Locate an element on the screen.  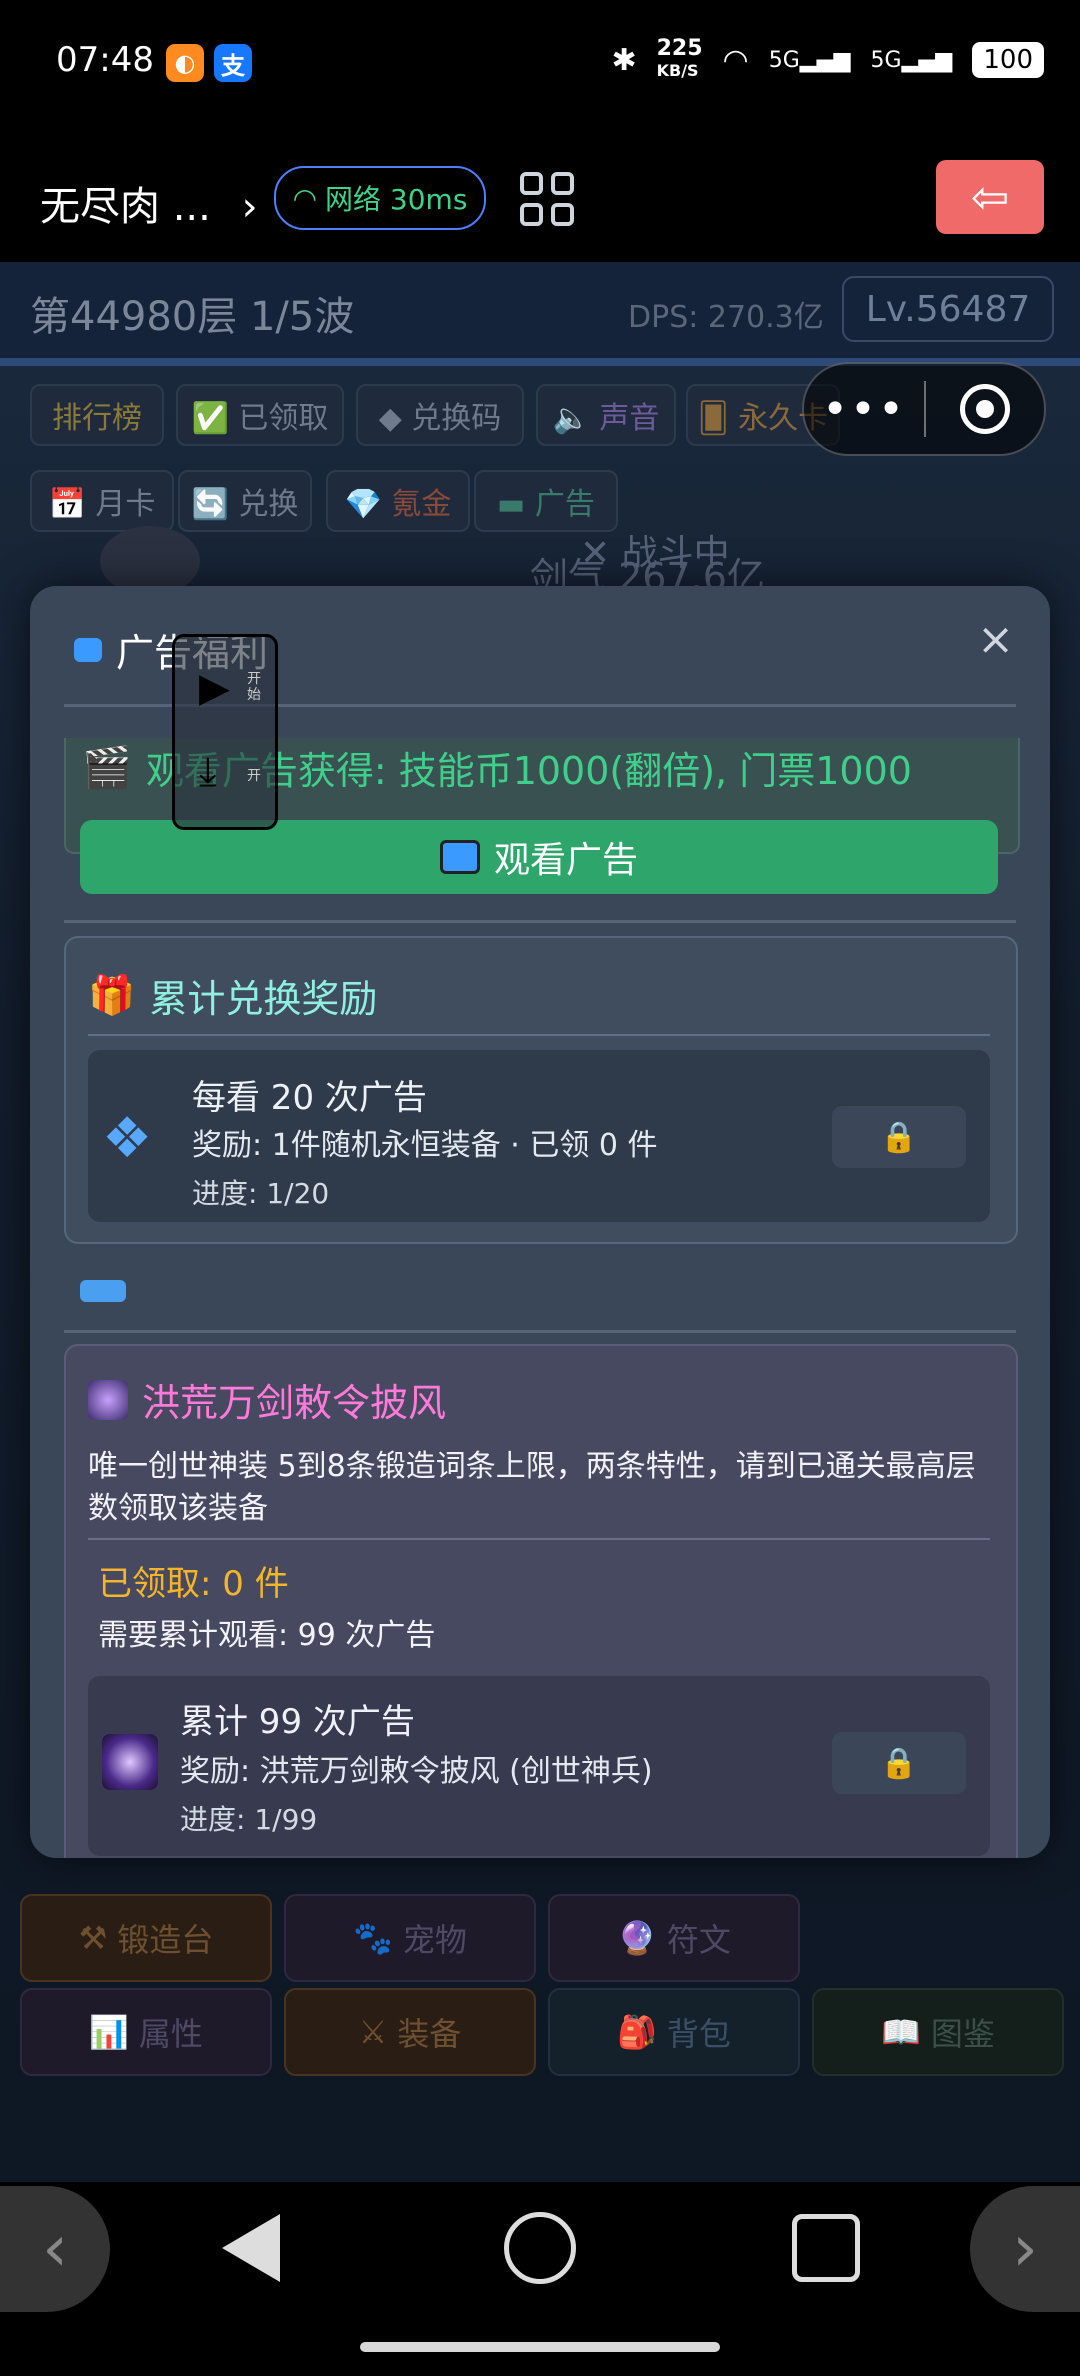
mini-program-bar: 无尽肉 ... › ◠ 网络 30ms ⇦ is located at coordinates (540, 196).